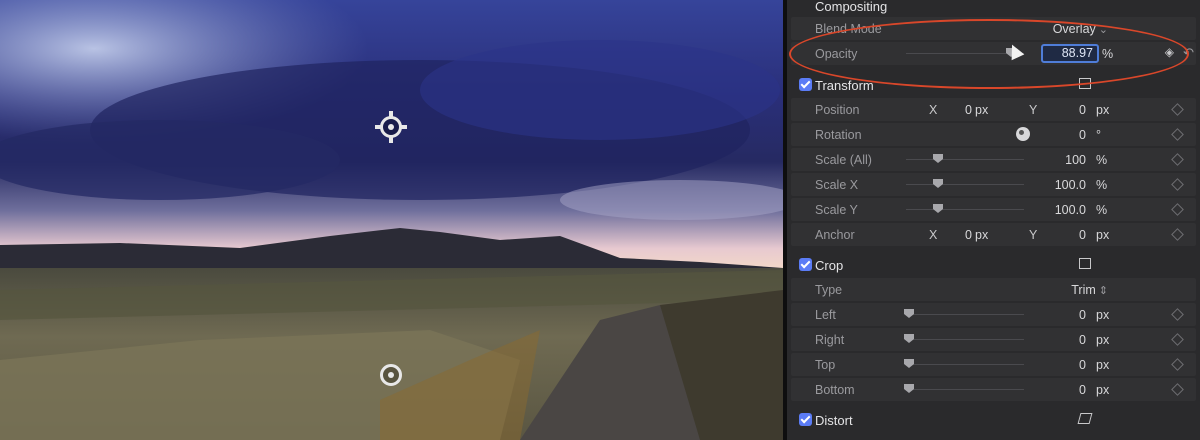 Image resolution: width=1200 pixels, height=440 pixels. Describe the element at coordinates (909, 313) in the screenshot. I see `crop-left-slider-knob` at that location.